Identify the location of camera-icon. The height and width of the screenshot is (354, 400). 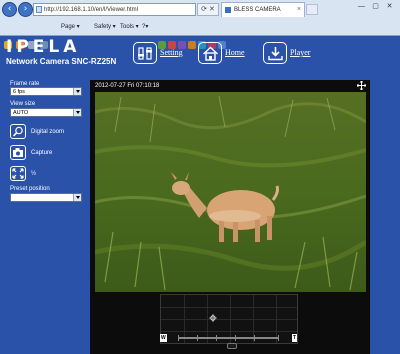
(18, 152).